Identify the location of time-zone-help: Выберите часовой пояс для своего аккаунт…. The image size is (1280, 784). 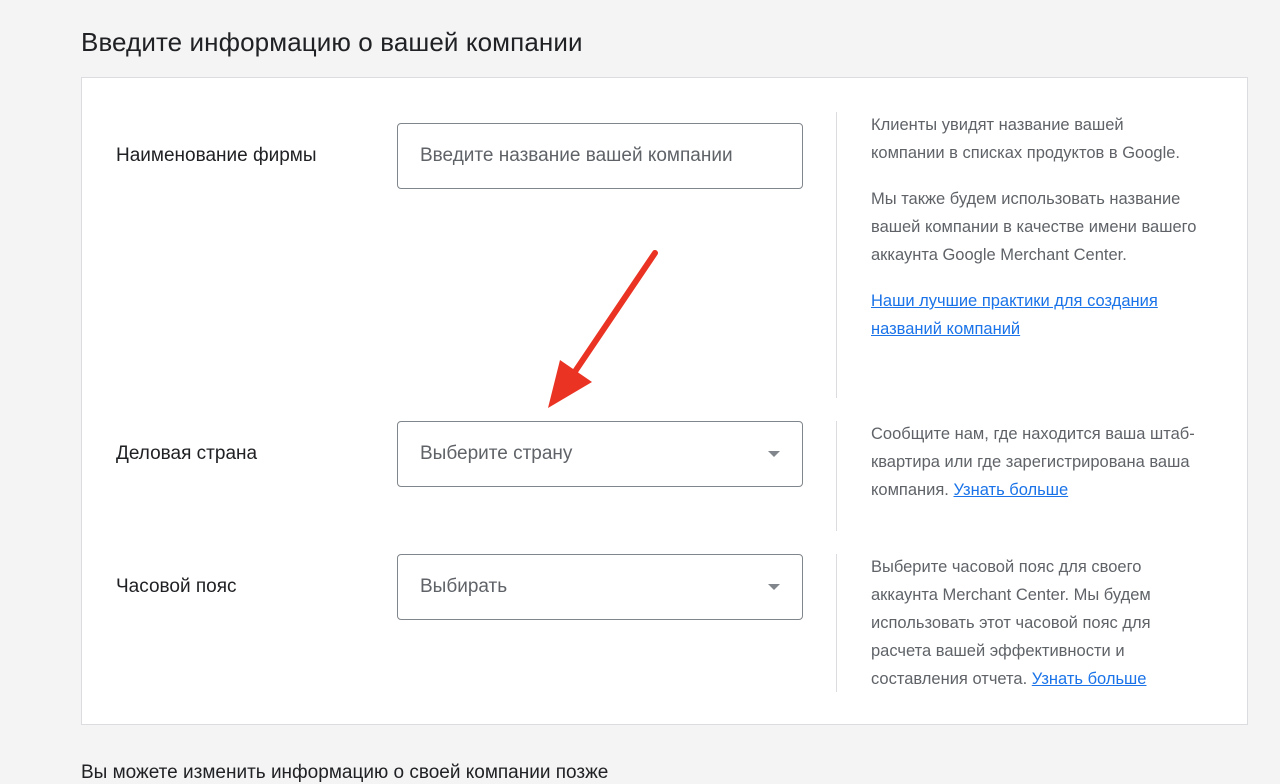
(1036, 623).